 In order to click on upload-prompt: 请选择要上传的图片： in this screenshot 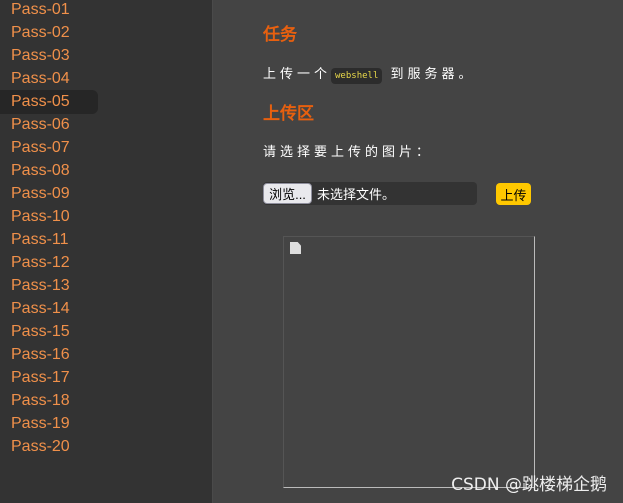, I will do `click(348, 152)`.